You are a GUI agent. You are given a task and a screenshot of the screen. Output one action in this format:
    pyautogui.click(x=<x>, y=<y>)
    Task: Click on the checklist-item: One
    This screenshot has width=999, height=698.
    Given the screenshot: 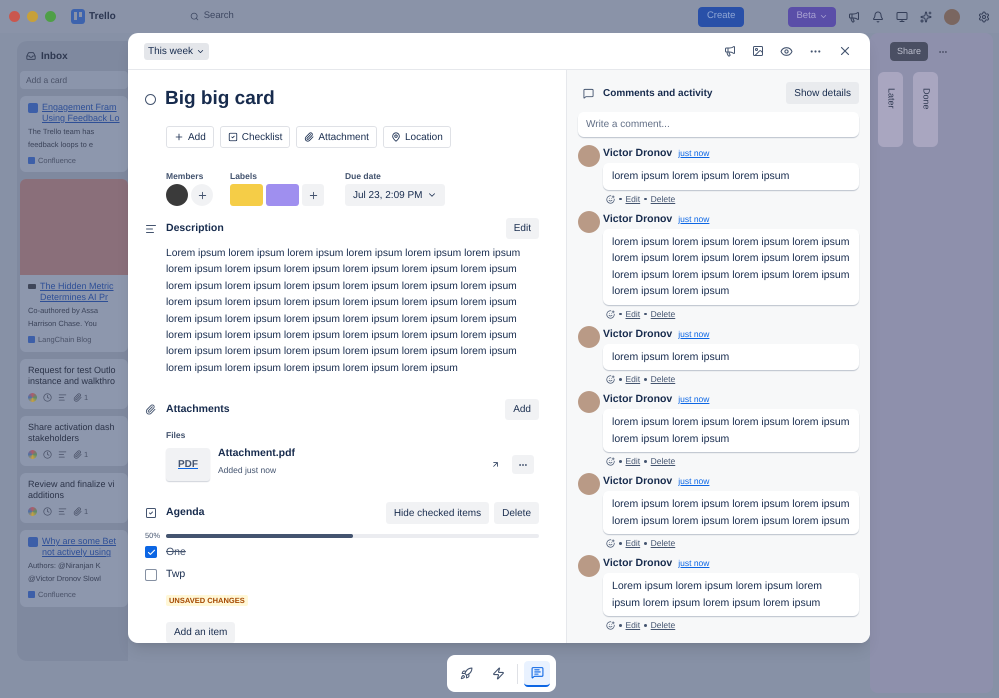 What is the action you would take?
    pyautogui.click(x=176, y=552)
    